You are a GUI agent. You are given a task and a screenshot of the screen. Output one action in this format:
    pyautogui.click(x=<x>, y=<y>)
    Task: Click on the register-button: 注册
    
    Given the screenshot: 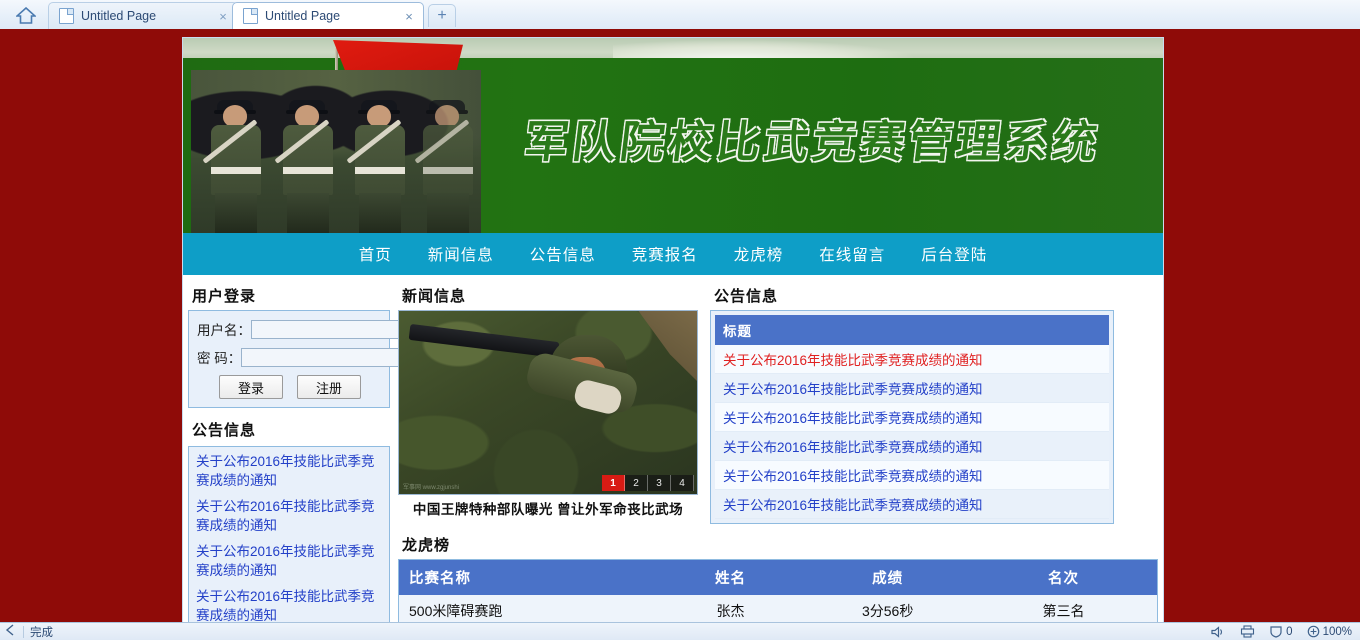 What is the action you would take?
    pyautogui.click(x=329, y=387)
    